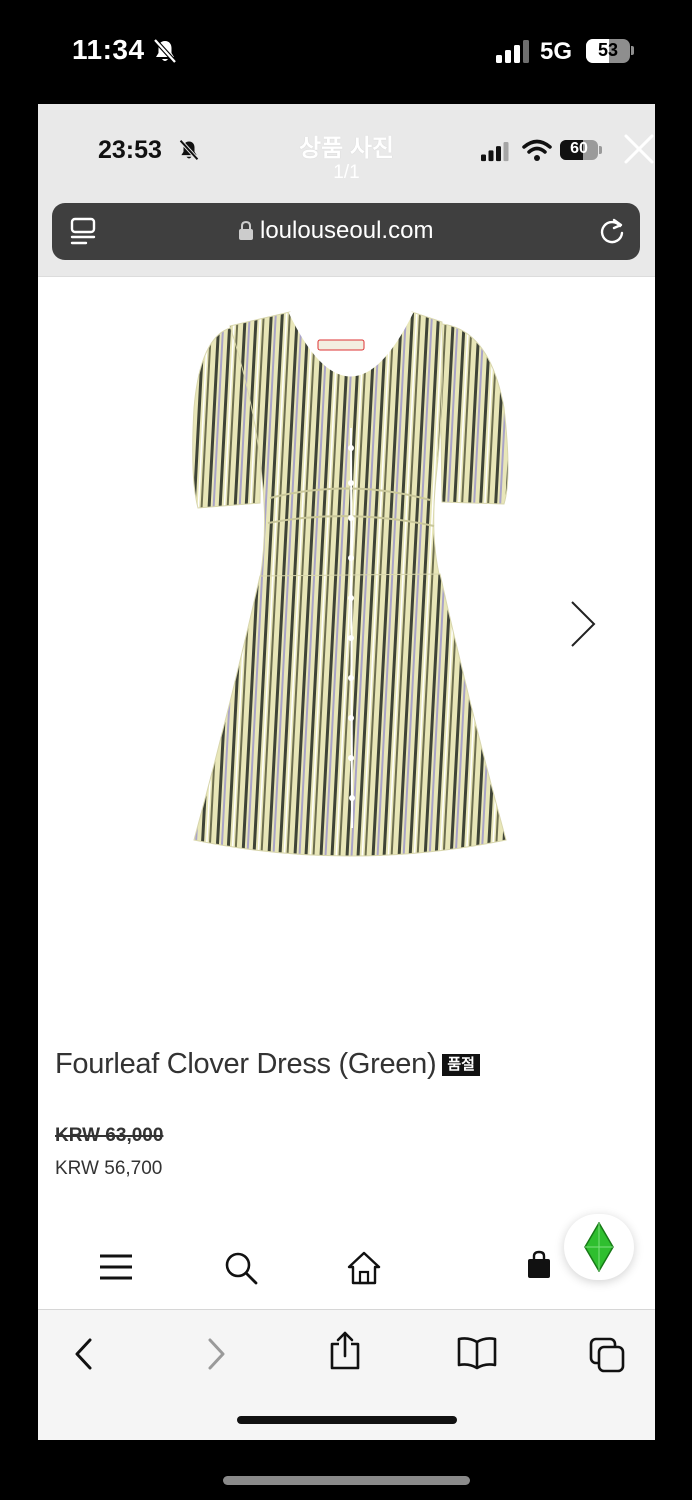 The height and width of the screenshot is (1500, 692). Describe the element at coordinates (364, 1270) in the screenshot. I see `home-icon` at that location.